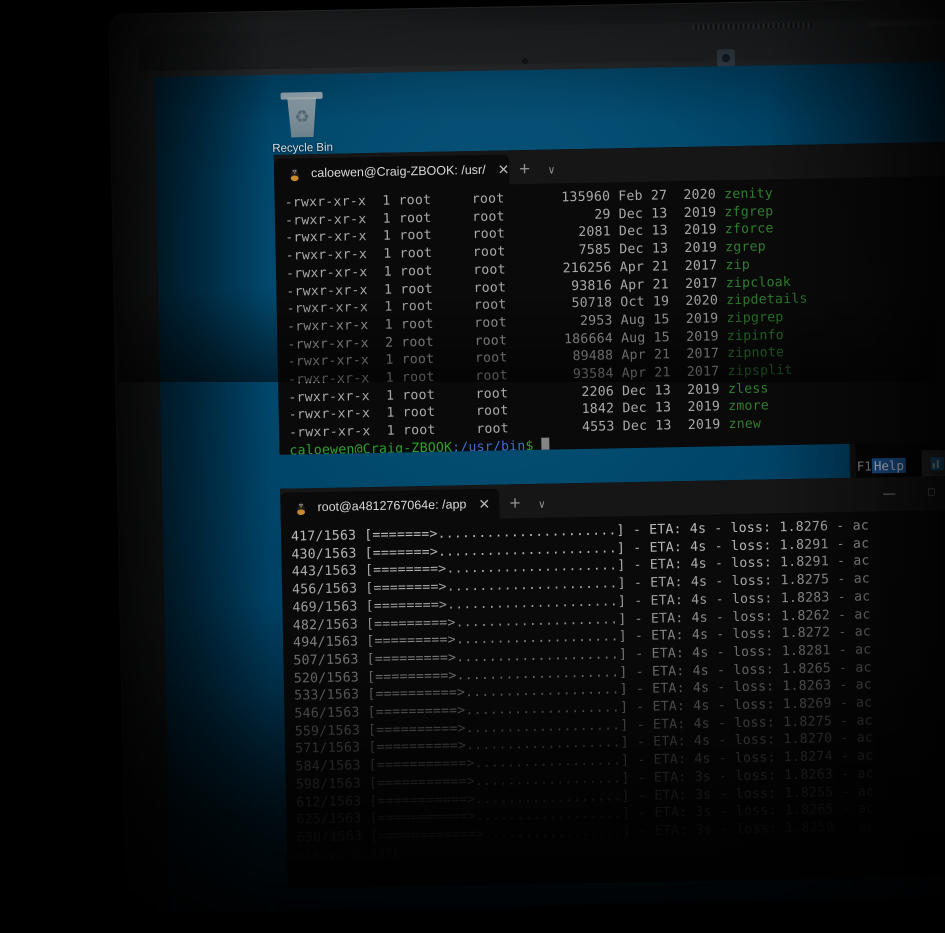 This screenshot has height=933, width=945. Describe the element at coordinates (937, 463) in the screenshot. I see `task-manager-icon` at that location.